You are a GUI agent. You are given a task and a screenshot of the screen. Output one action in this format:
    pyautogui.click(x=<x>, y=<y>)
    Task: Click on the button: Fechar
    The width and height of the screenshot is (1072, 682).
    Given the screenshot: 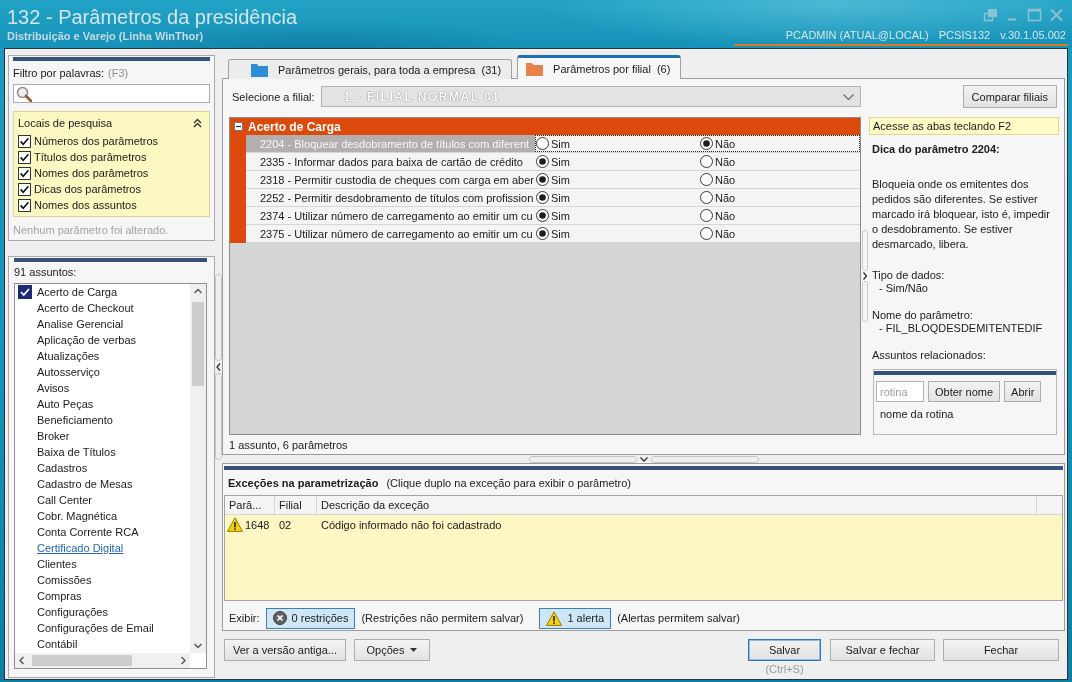 What is the action you would take?
    pyautogui.click(x=1001, y=650)
    